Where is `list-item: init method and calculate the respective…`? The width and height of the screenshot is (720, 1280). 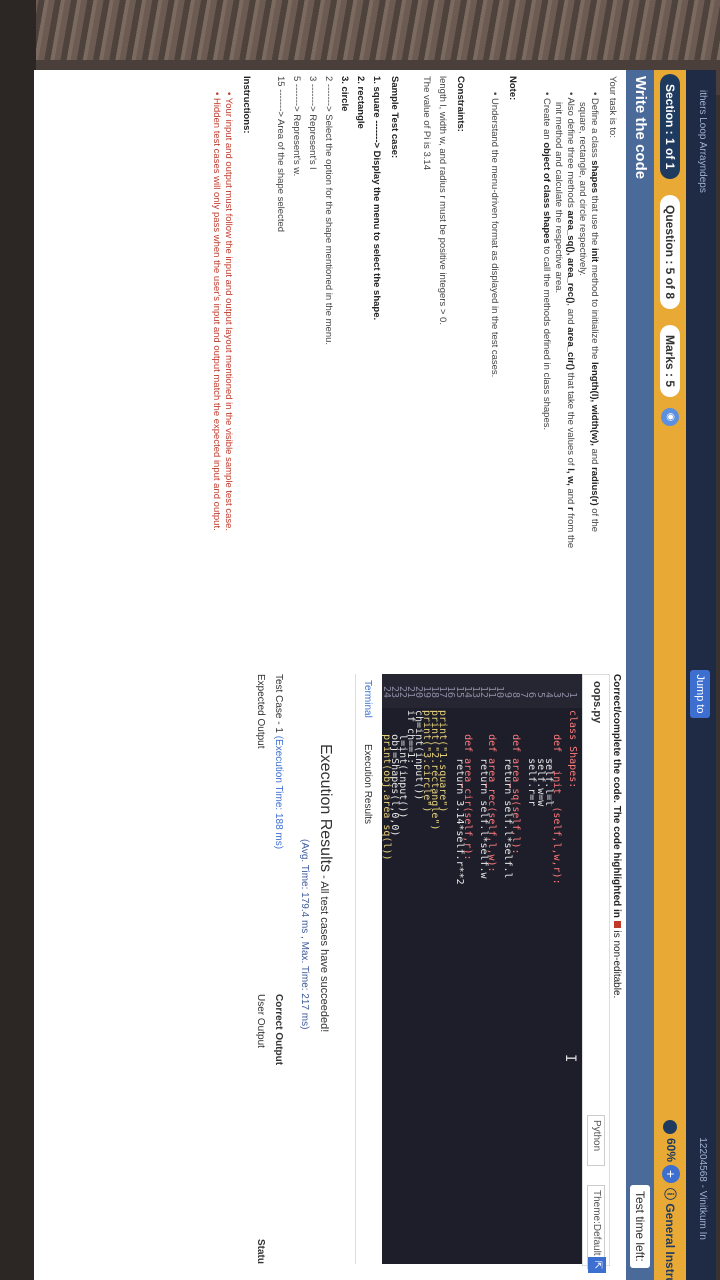 list-item: init method and calculate the respective… is located at coordinates (558, 198).